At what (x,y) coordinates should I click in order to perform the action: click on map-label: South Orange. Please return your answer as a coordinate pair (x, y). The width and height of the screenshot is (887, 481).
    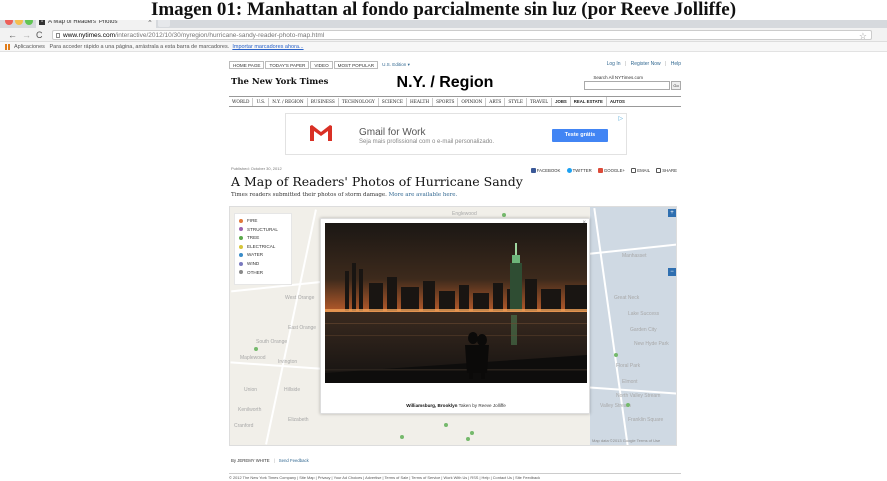
    Looking at the image, I should click on (272, 342).